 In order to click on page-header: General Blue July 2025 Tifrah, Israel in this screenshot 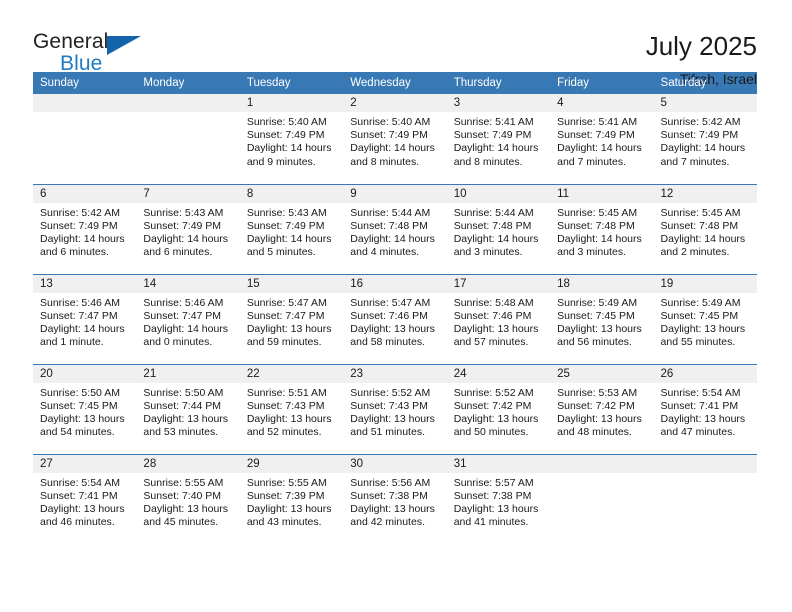, I will do `click(396, 43)`.